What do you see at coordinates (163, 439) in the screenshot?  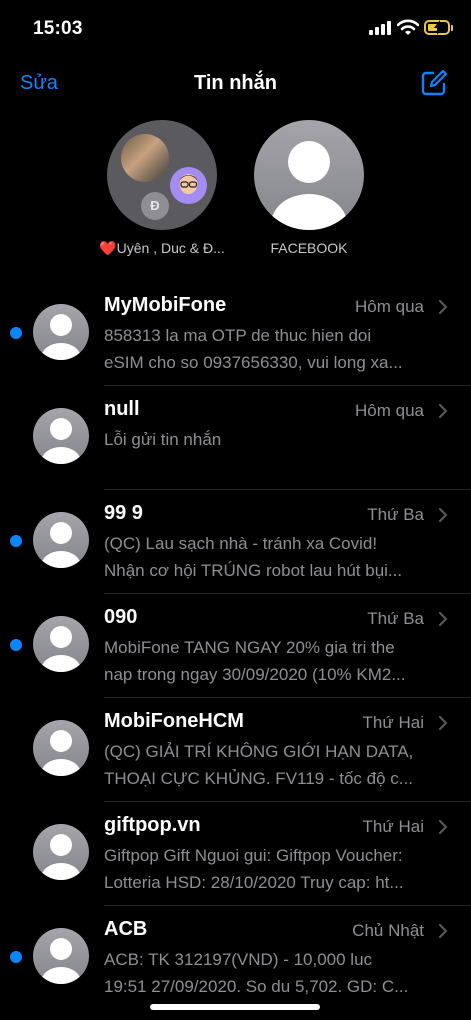 I see `preview-line: Lỗi gửi tin nhắn` at bounding box center [163, 439].